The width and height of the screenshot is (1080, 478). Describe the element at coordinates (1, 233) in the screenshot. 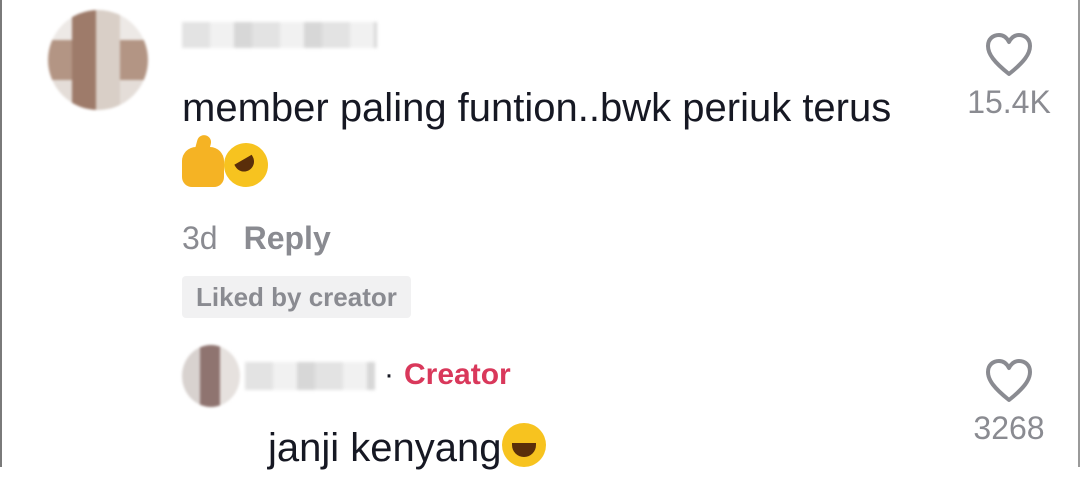

I see `left-border` at that location.